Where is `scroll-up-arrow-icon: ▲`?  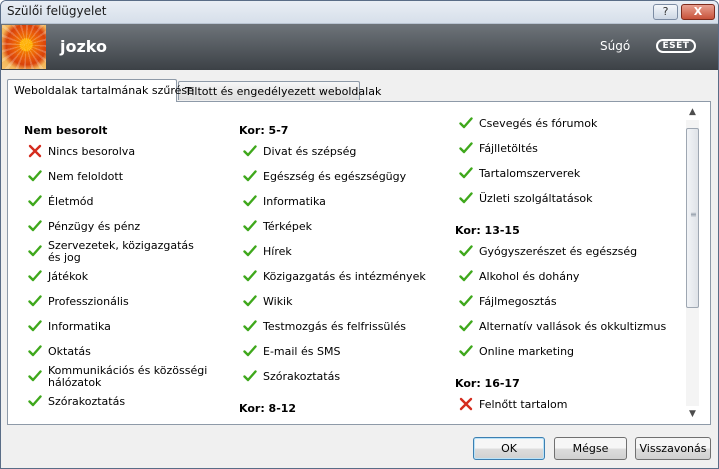
scroll-up-arrow-icon: ▲ is located at coordinates (692, 112).